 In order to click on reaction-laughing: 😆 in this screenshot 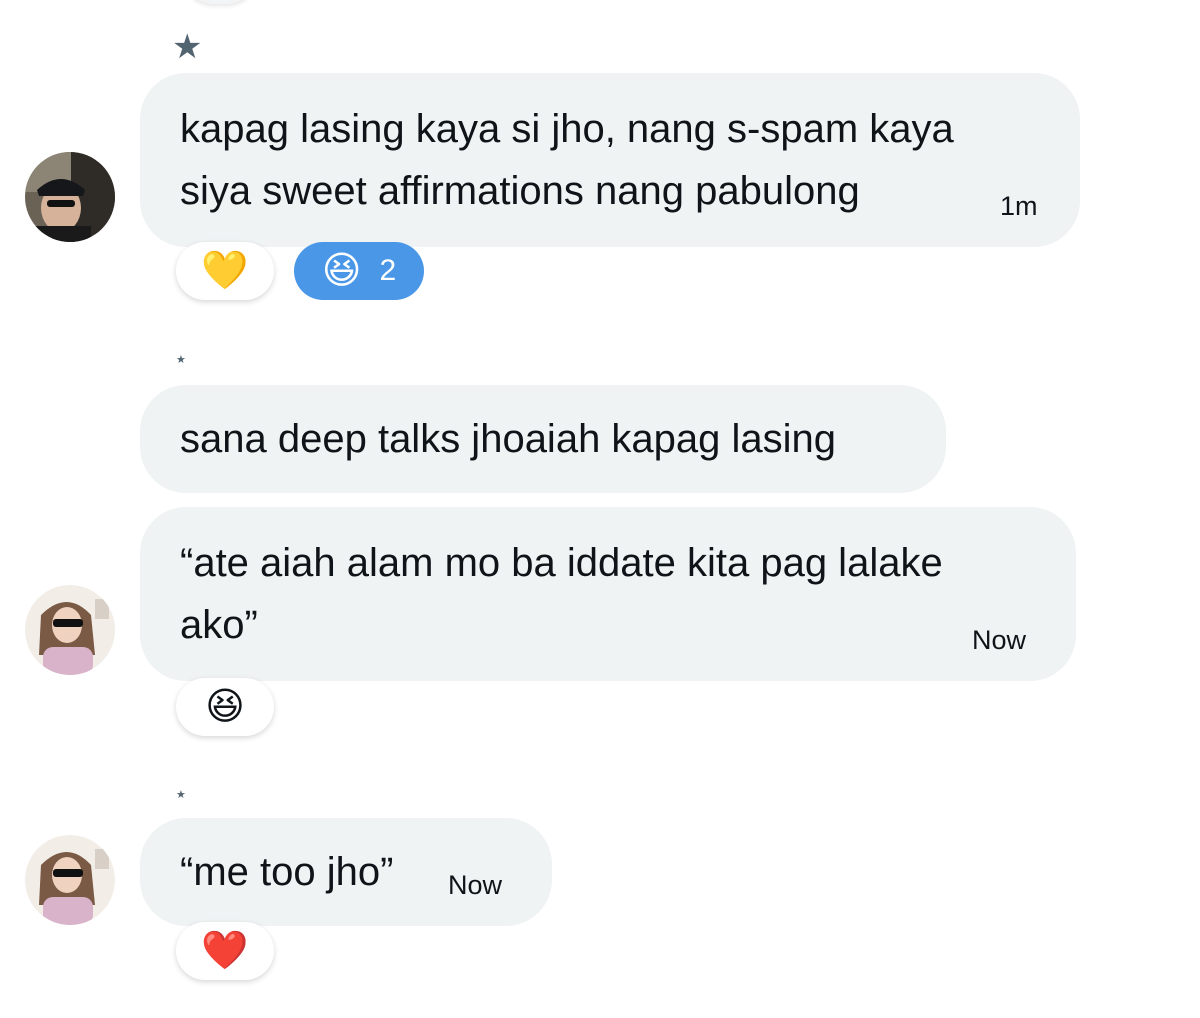, I will do `click(225, 707)`.